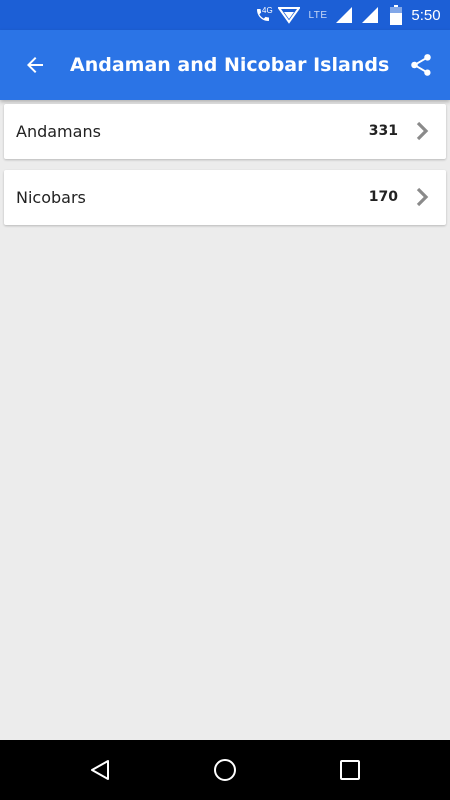 The image size is (450, 800). What do you see at coordinates (383, 197) in the screenshot?
I see `list-item-count: 170` at bounding box center [383, 197].